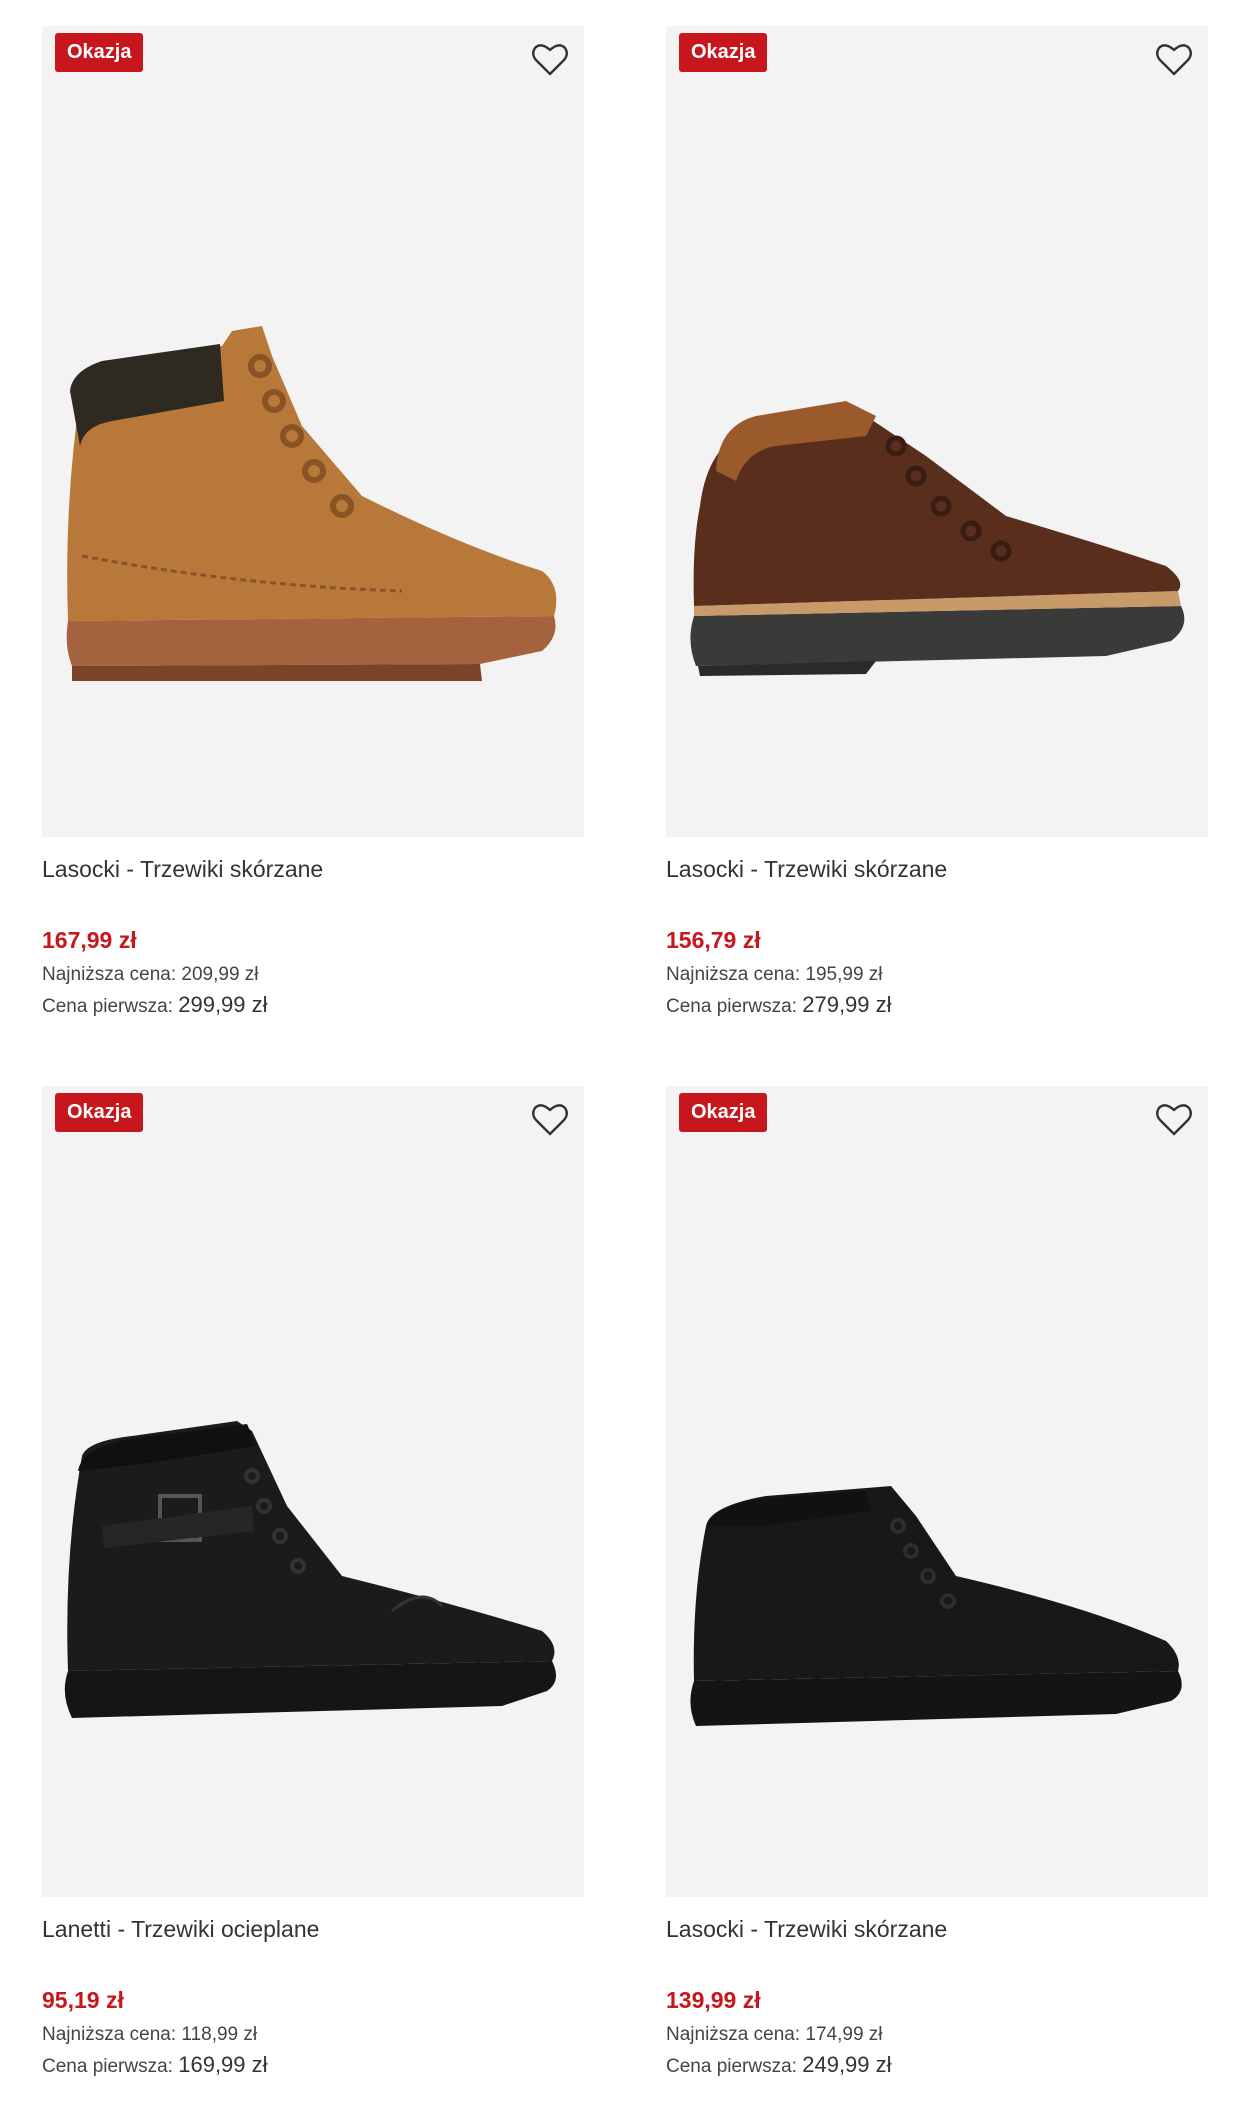 The image size is (1250, 2123). What do you see at coordinates (844, 974) in the screenshot?
I see `lowest-price-value: 195,99 zł` at bounding box center [844, 974].